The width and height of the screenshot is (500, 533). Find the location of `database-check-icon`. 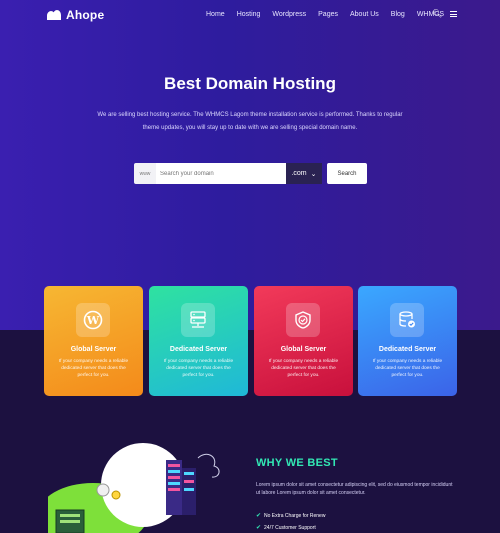

database-check-icon is located at coordinates (407, 320).